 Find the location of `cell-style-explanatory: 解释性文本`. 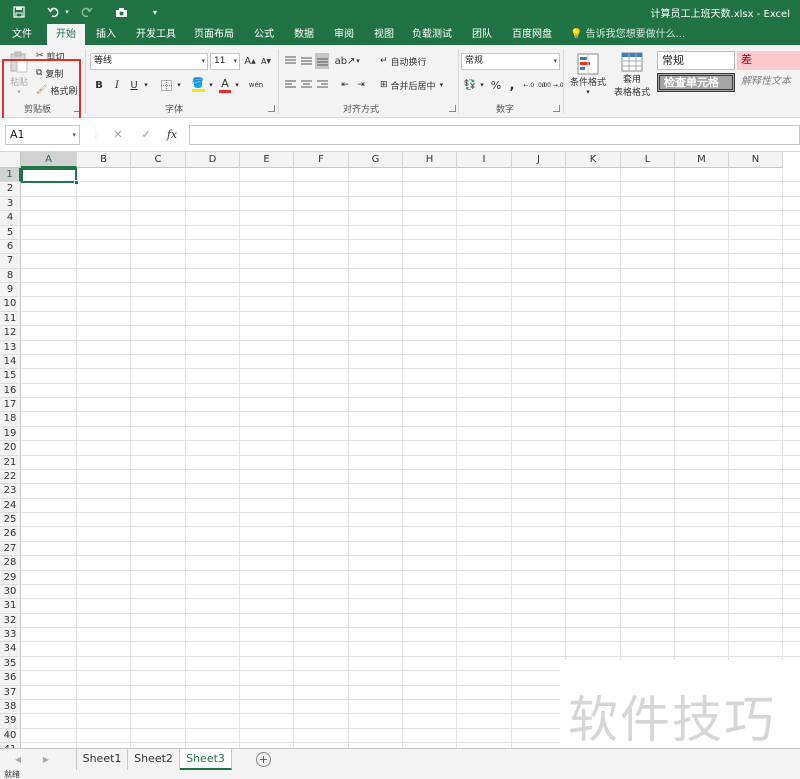

cell-style-explanatory: 解释性文本 is located at coordinates (768, 82).